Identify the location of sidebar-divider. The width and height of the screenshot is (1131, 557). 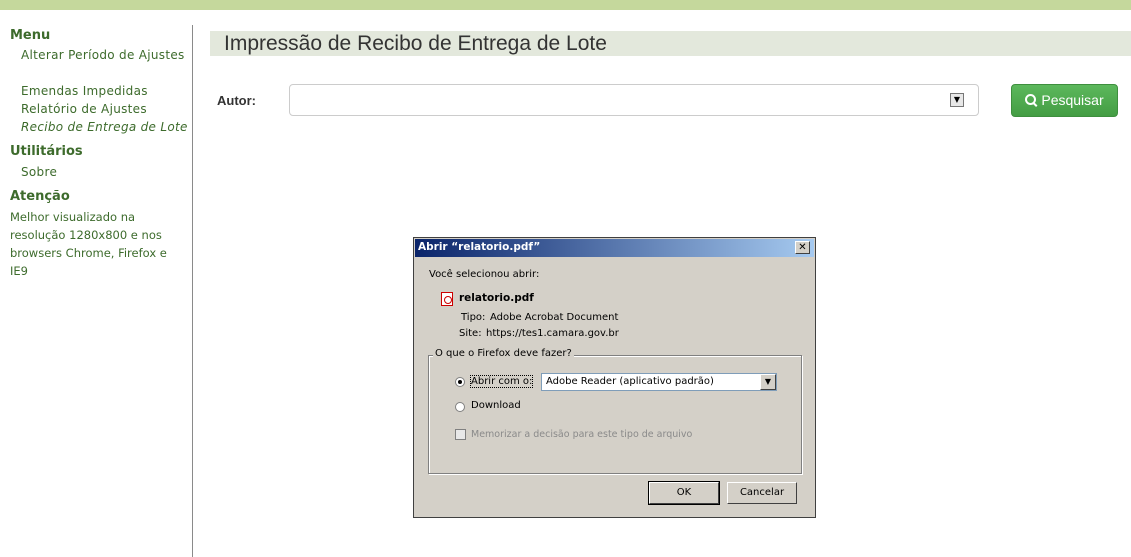
(192, 291).